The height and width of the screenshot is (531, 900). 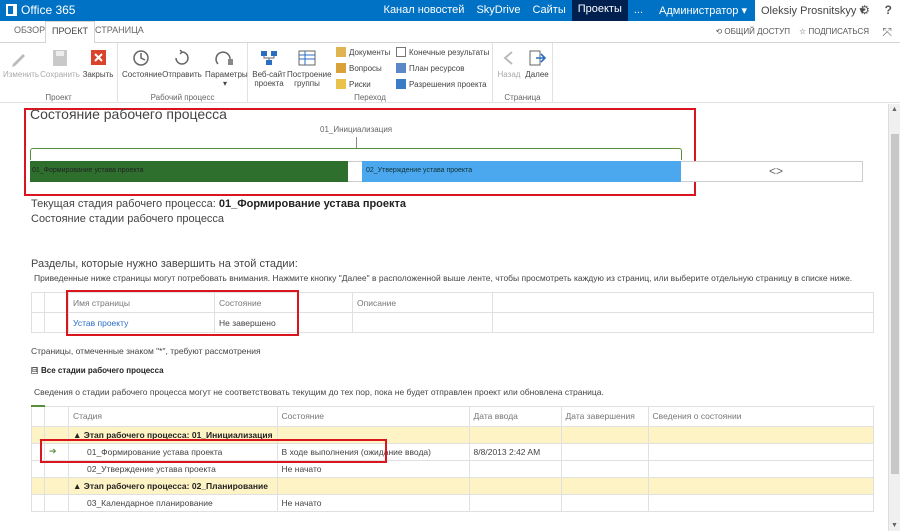 I want to click on admin-menu: Администратор ▾, so click(x=701, y=12).